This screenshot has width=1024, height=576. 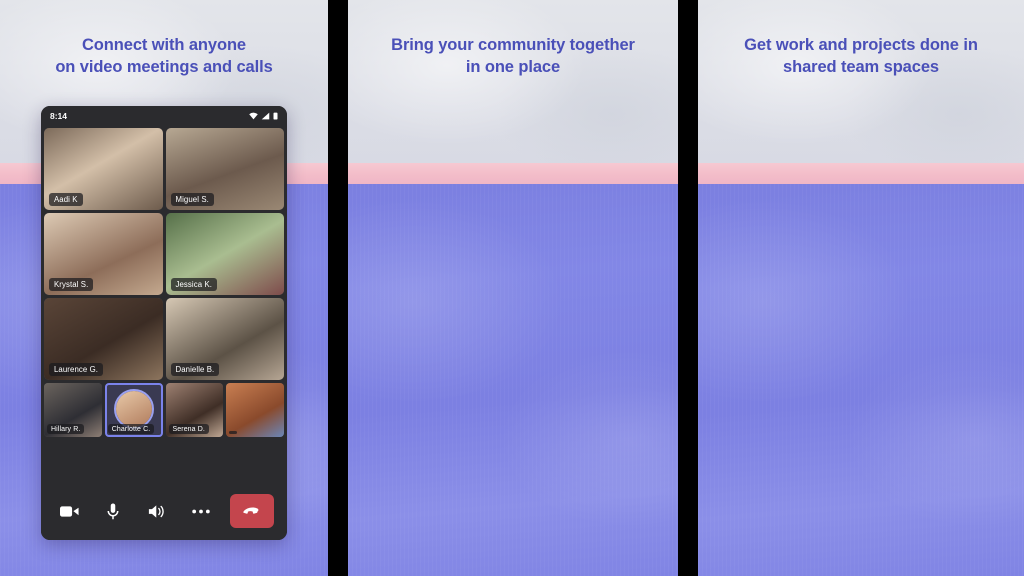 What do you see at coordinates (103, 339) in the screenshot?
I see `video-tile: Laurence G.` at bounding box center [103, 339].